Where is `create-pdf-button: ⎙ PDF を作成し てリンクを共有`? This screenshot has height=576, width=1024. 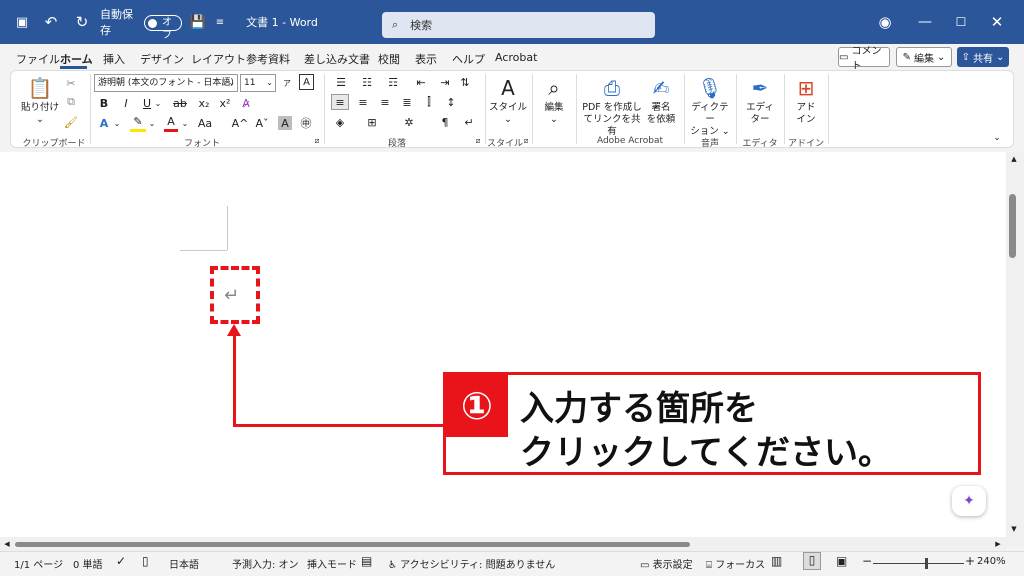
create-pdf-button: ⎙ PDF を作成し てリンクを共有 is located at coordinates (612, 107).